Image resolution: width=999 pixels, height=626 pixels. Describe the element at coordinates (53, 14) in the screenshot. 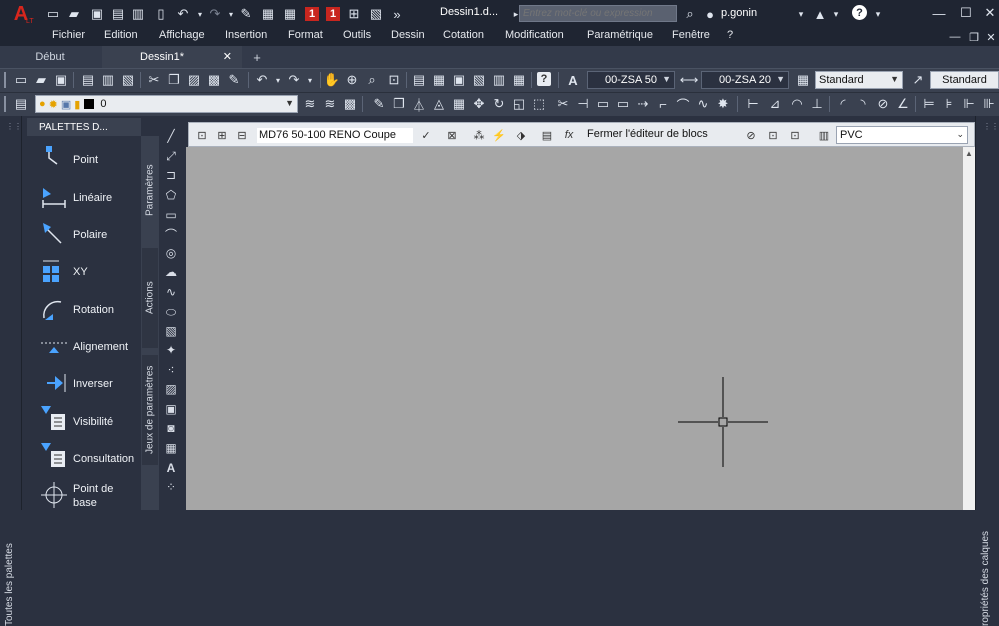

I see `new-file-icon: ▭` at that location.